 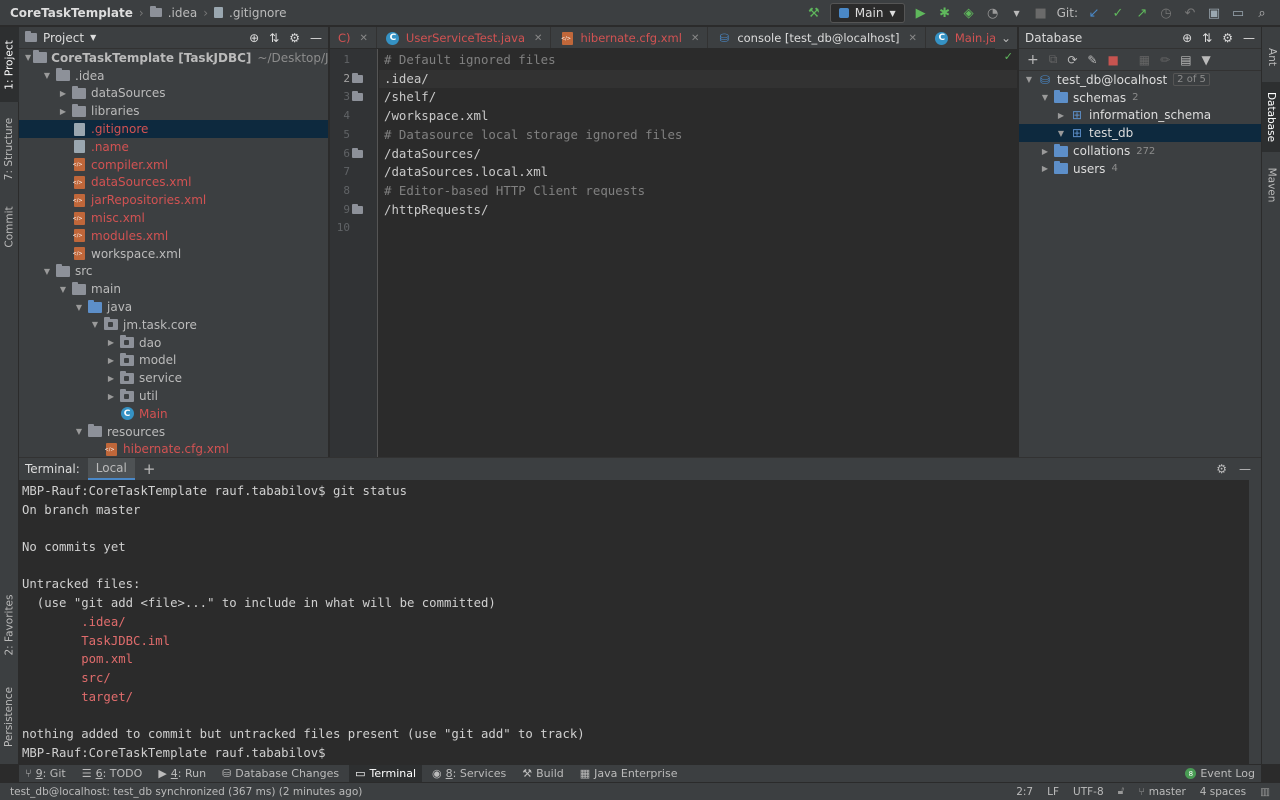 What do you see at coordinates (867, 13) in the screenshot?
I see `run-configuration-dropdown: Main ▼` at bounding box center [867, 13].